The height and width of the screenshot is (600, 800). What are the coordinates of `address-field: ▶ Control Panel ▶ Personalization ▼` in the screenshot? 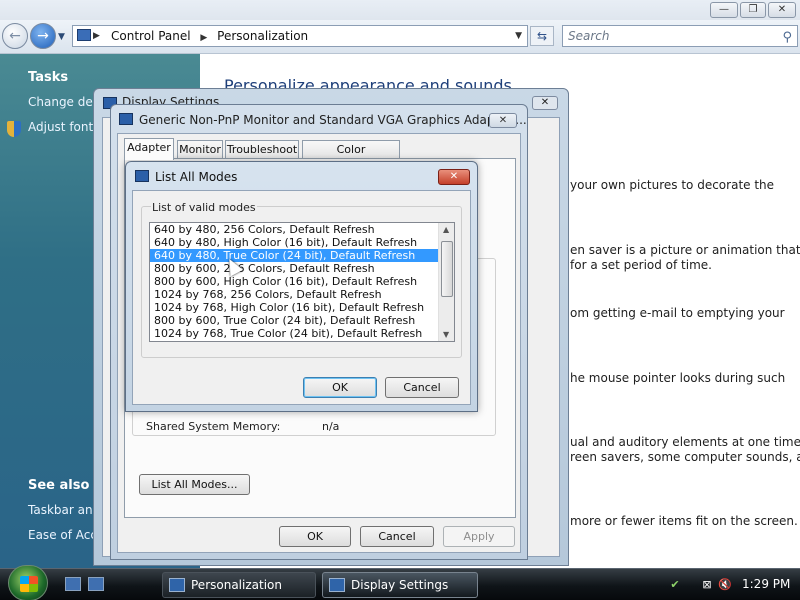 It's located at (300, 36).